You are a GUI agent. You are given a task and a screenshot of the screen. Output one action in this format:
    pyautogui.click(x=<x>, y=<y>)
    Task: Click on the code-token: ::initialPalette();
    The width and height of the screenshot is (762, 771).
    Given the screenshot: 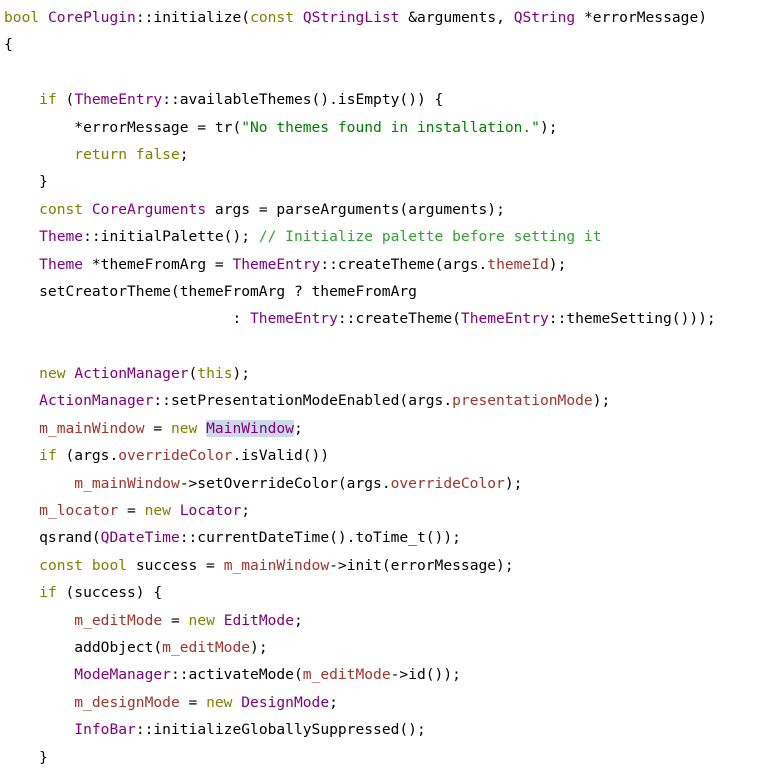 What is the action you would take?
    pyautogui.click(x=171, y=237)
    